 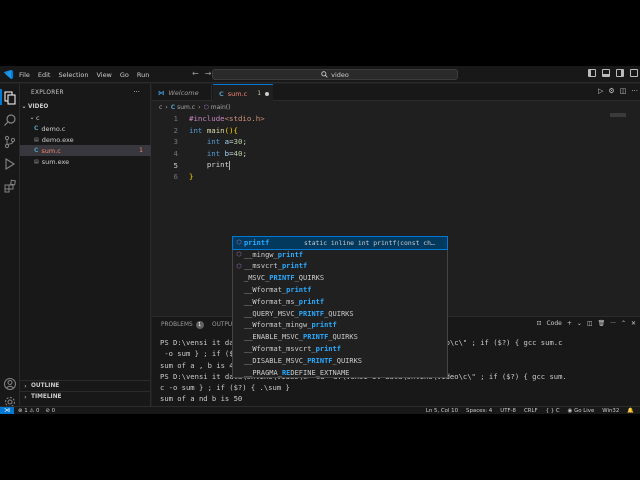 I want to click on accounts-activity, so click(x=10, y=383).